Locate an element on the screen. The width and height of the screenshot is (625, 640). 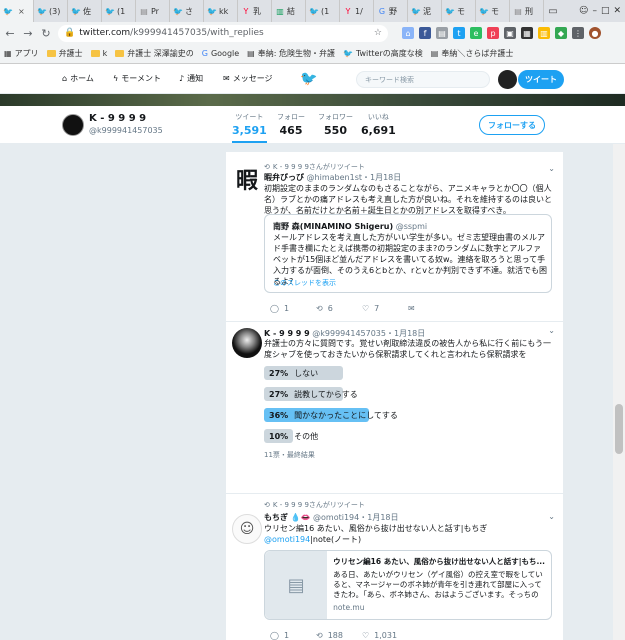
browser-tab: Y乳 is located at coordinates (255, 11).